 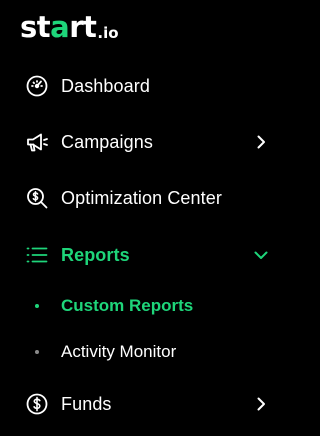 I want to click on sidebar-subitem-label: Activity Monitor, so click(x=119, y=351).